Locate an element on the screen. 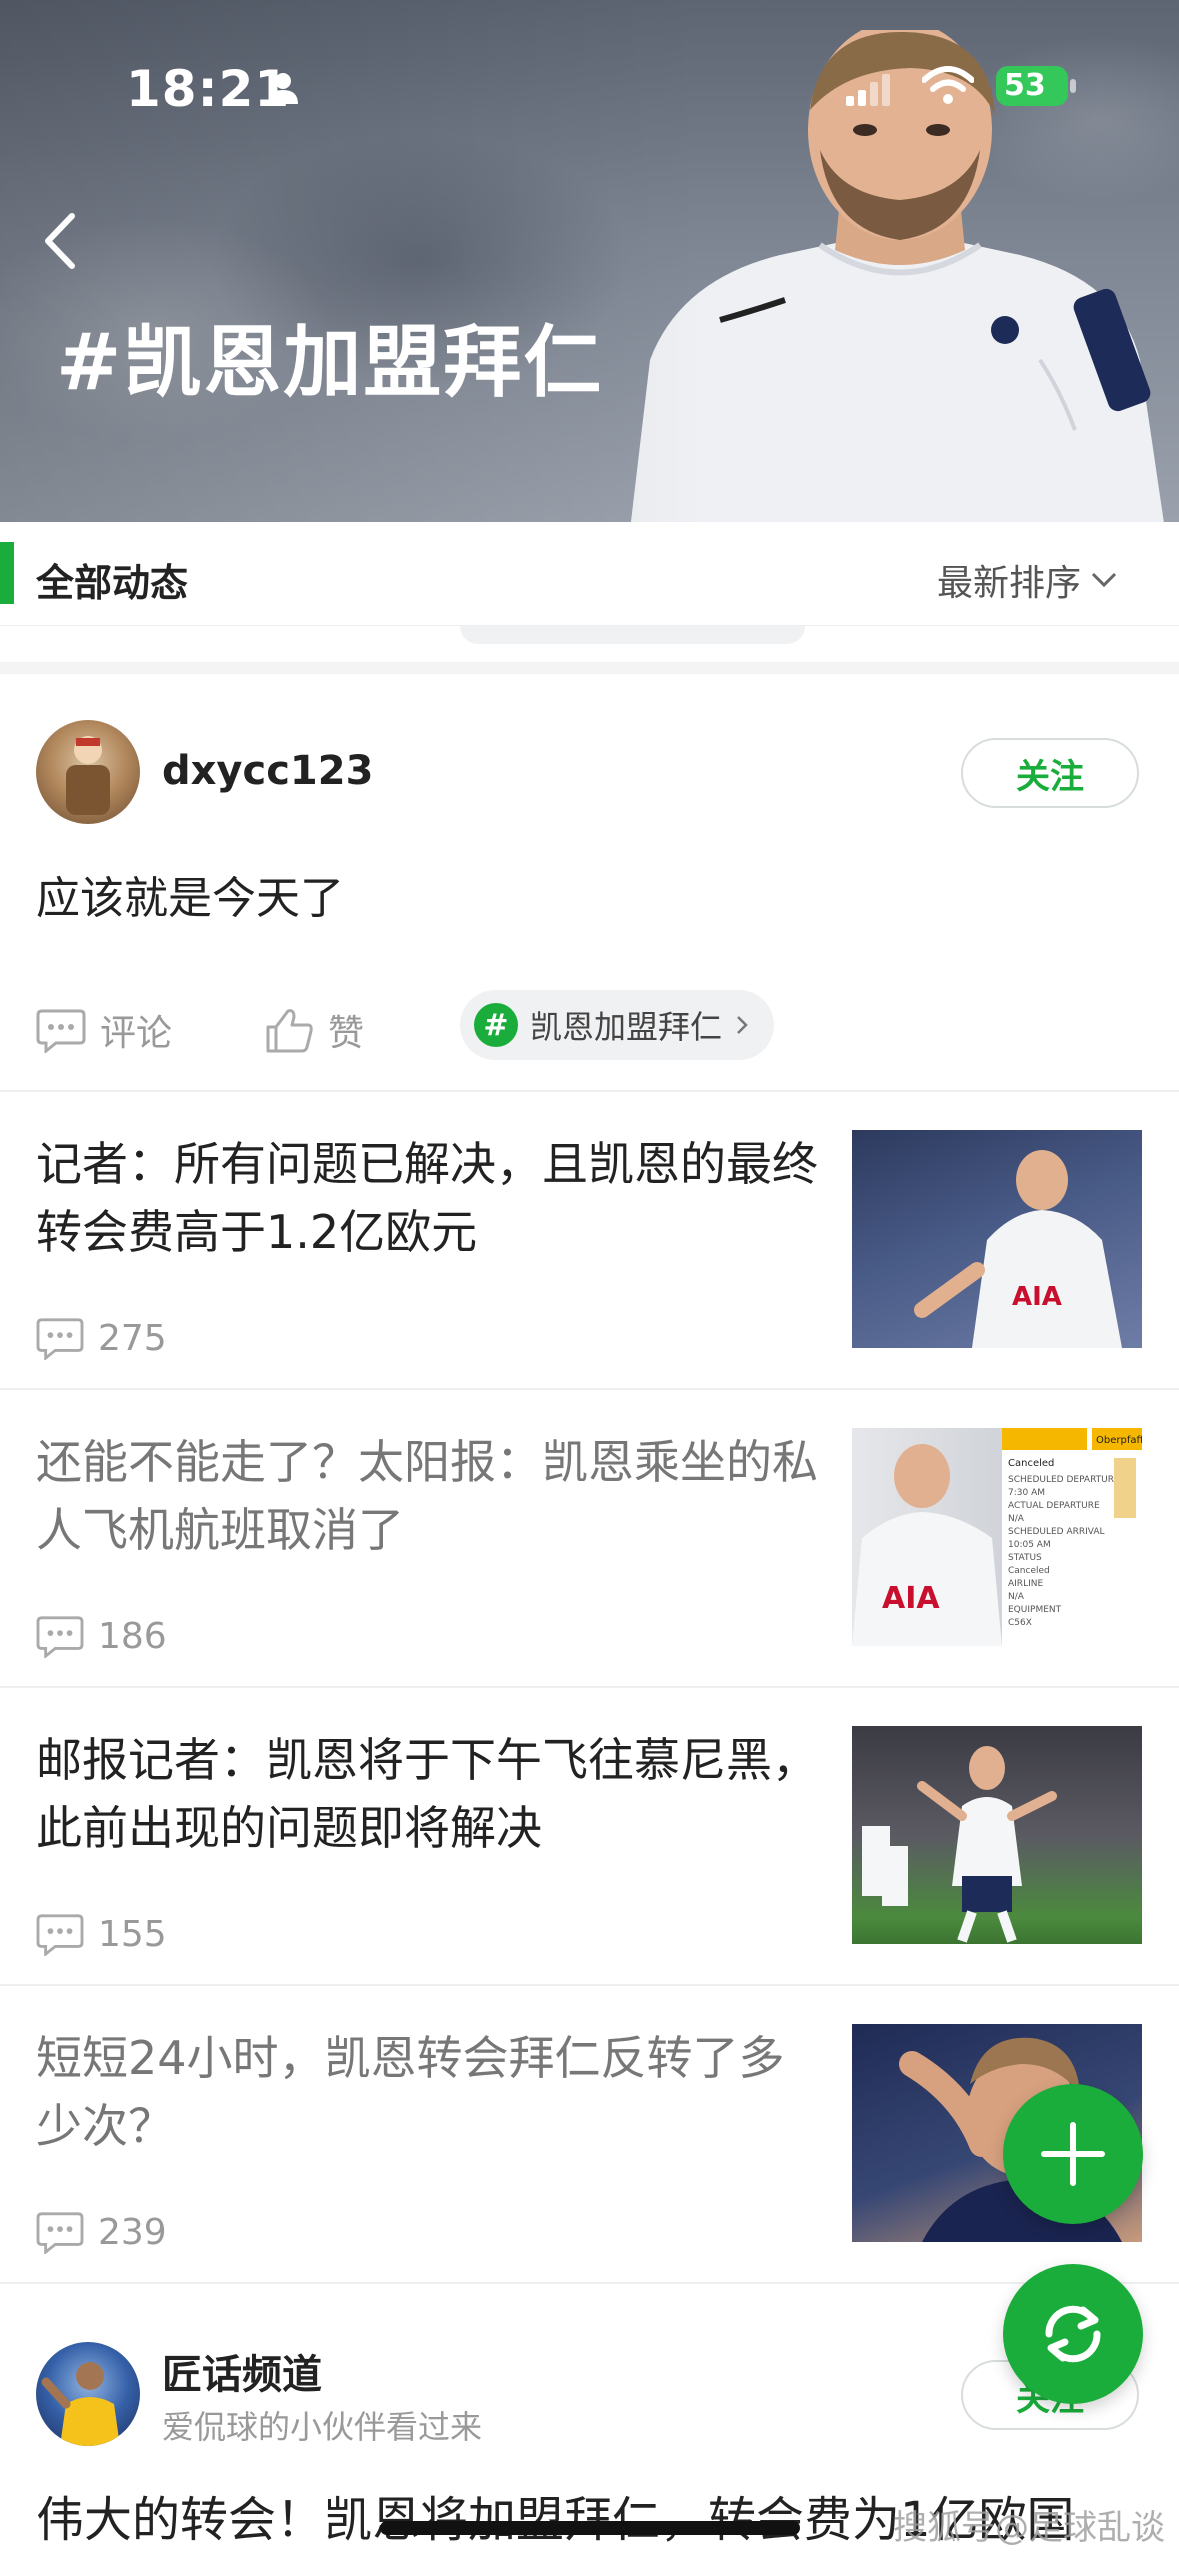 The height and width of the screenshot is (2556, 1179). topic-tag: # 凯恩加盟拜仁 is located at coordinates (617, 1025).